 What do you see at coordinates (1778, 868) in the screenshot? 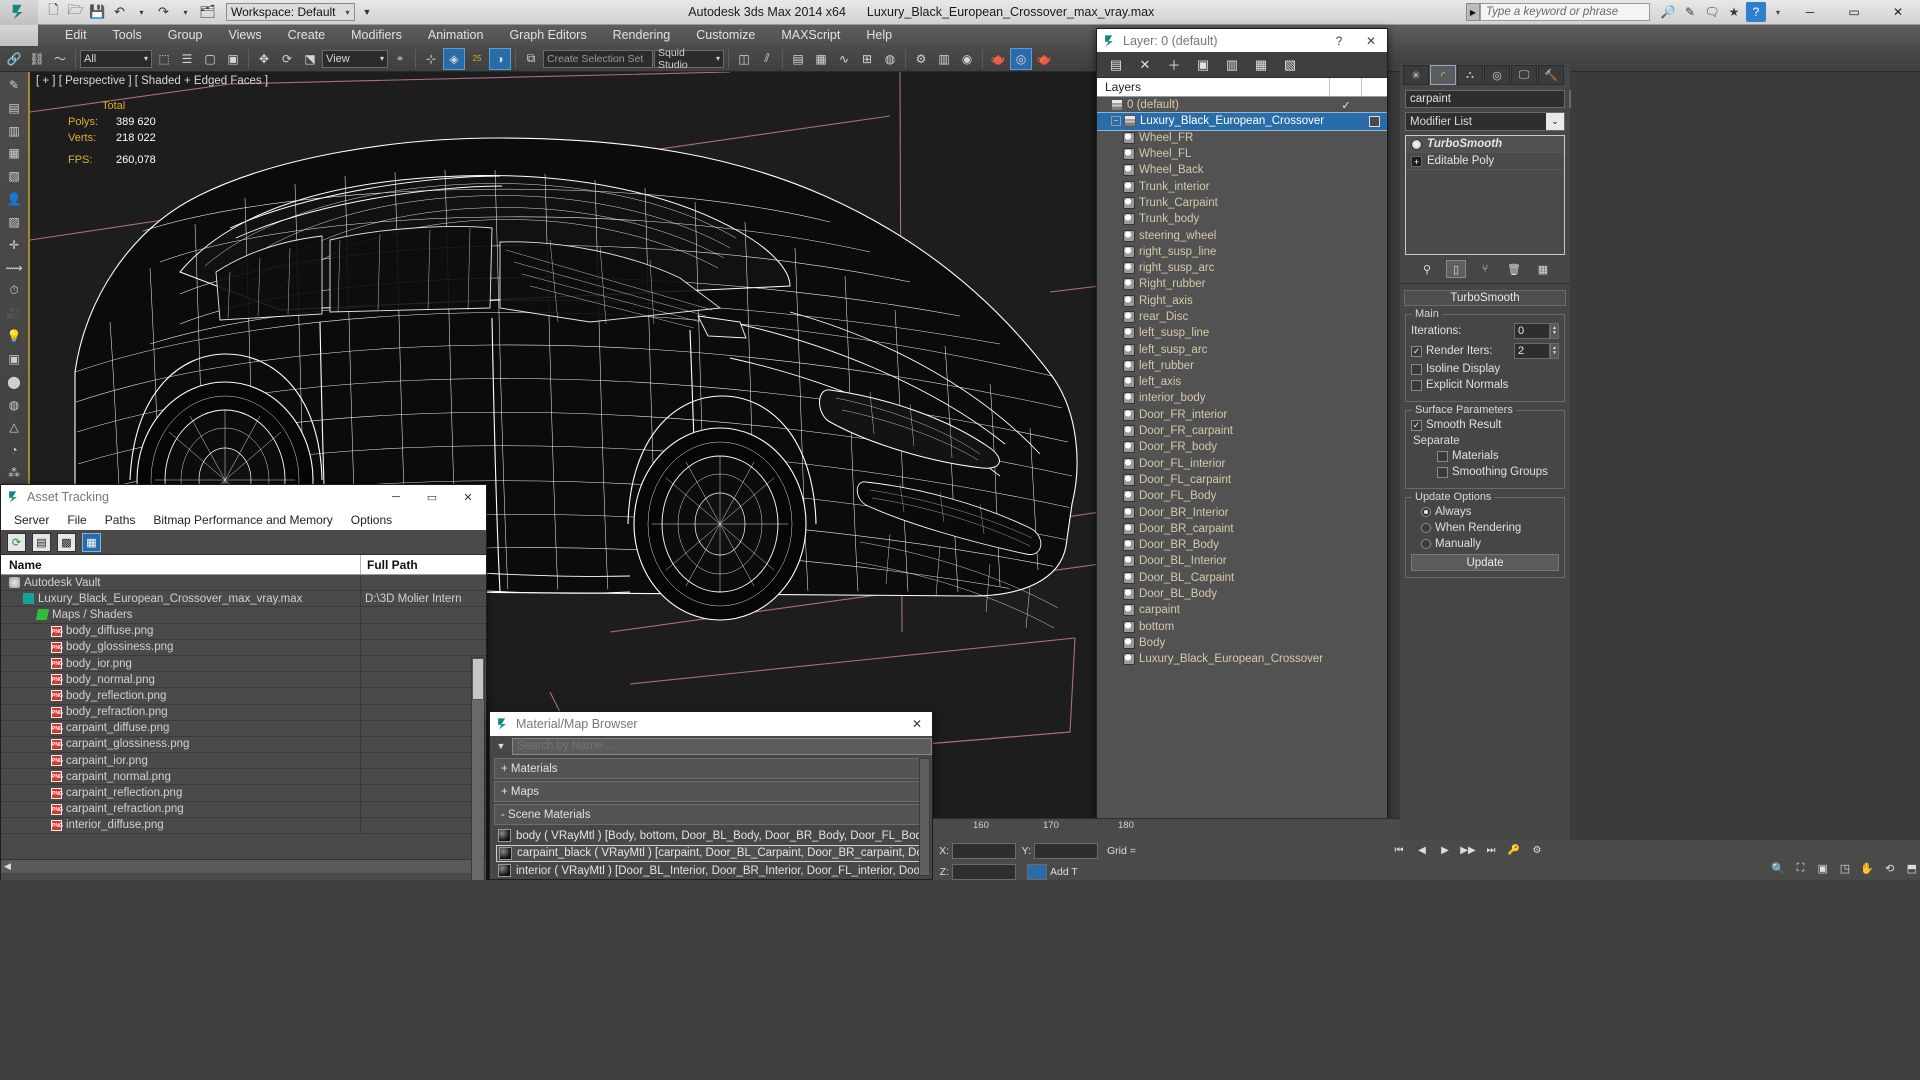
I see `zoom-icon: 🔍` at bounding box center [1778, 868].